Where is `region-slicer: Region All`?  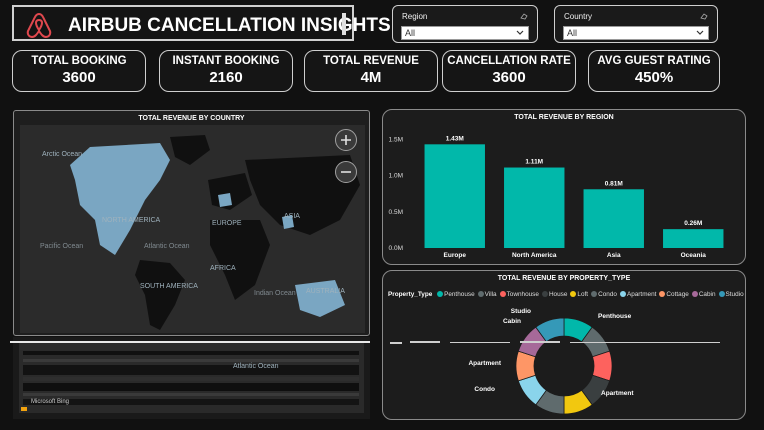
region-slicer: Region All is located at coordinates (465, 24).